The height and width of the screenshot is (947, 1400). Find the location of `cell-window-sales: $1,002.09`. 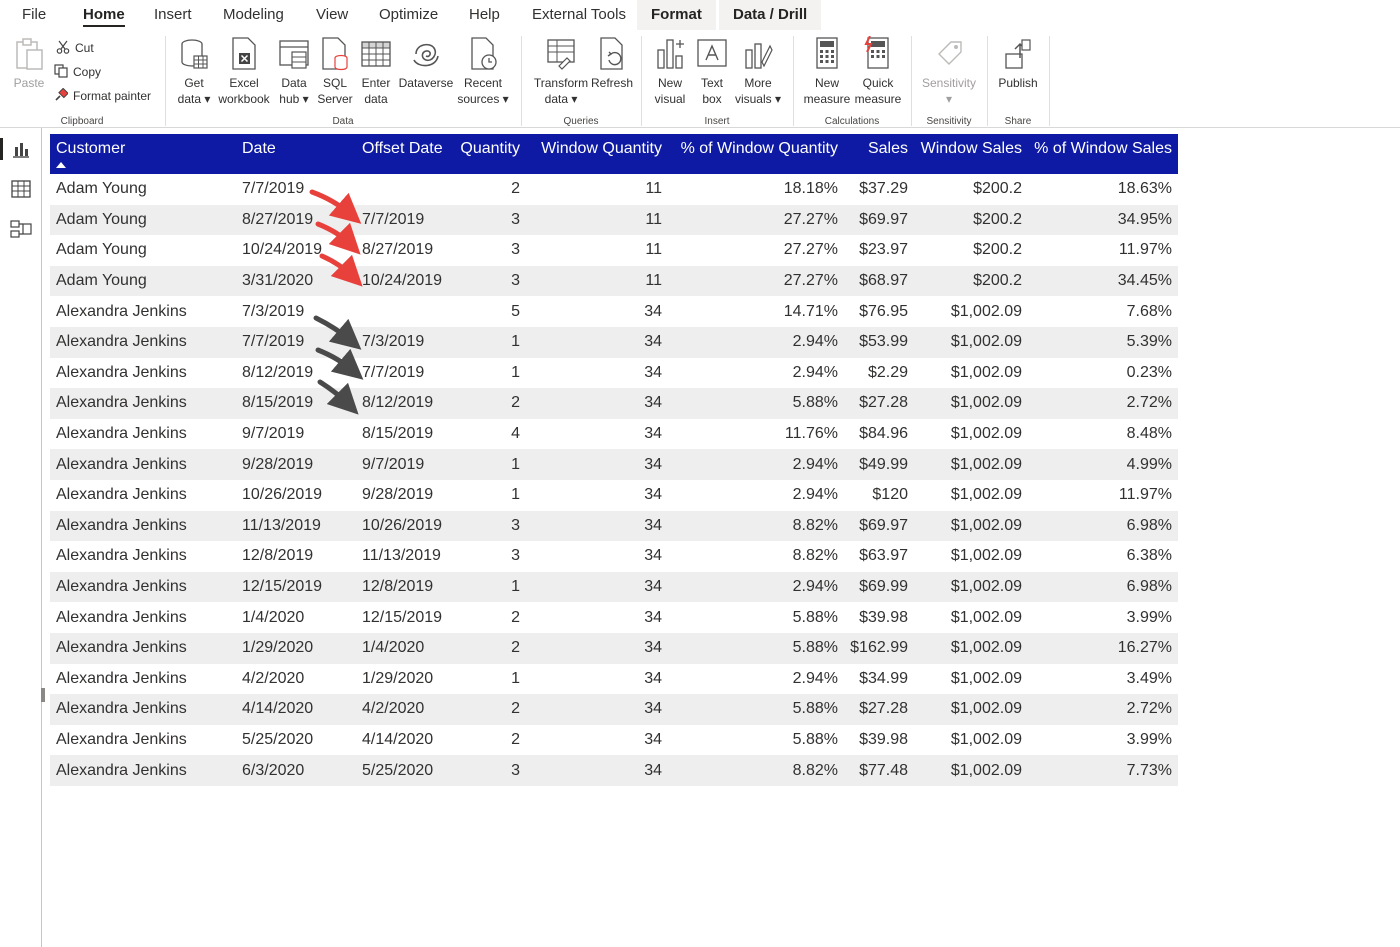

cell-window-sales: $1,002.09 is located at coordinates (986, 678).